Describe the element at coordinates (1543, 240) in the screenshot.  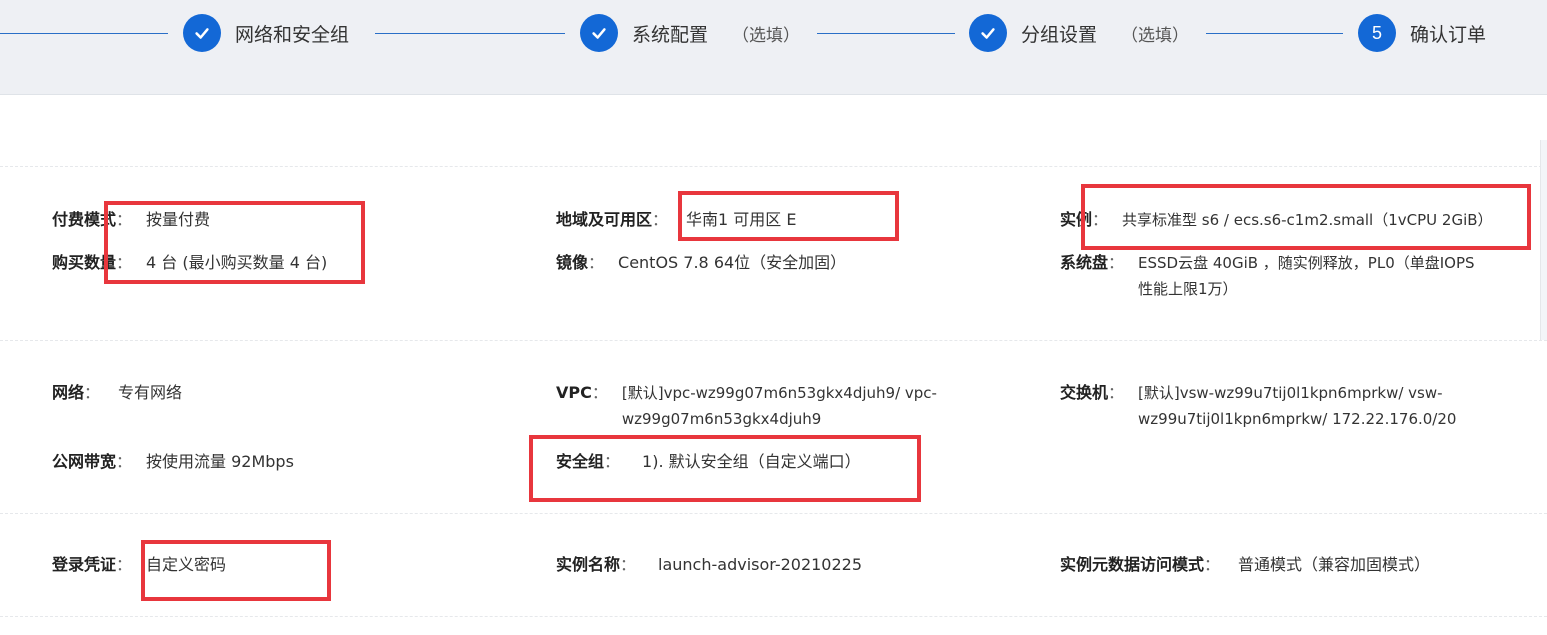
I see `side-panel-edge` at that location.